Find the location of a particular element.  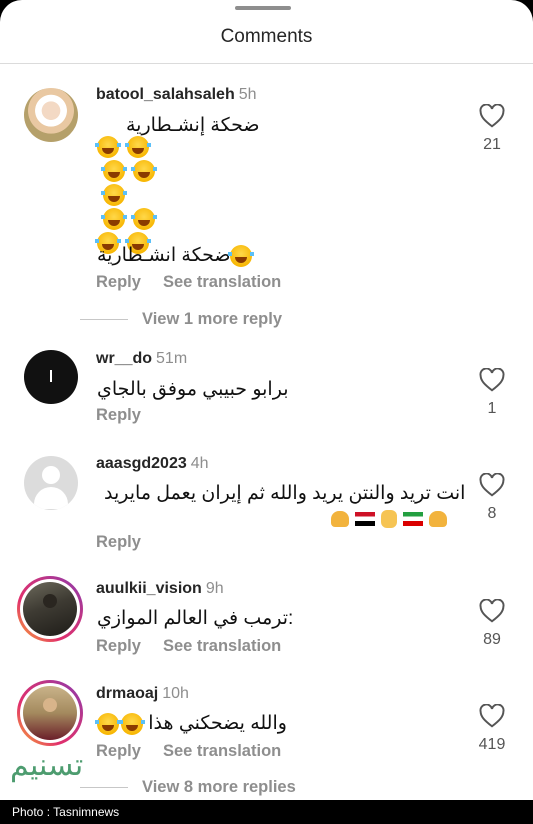

emoji-row is located at coordinates (389, 519).